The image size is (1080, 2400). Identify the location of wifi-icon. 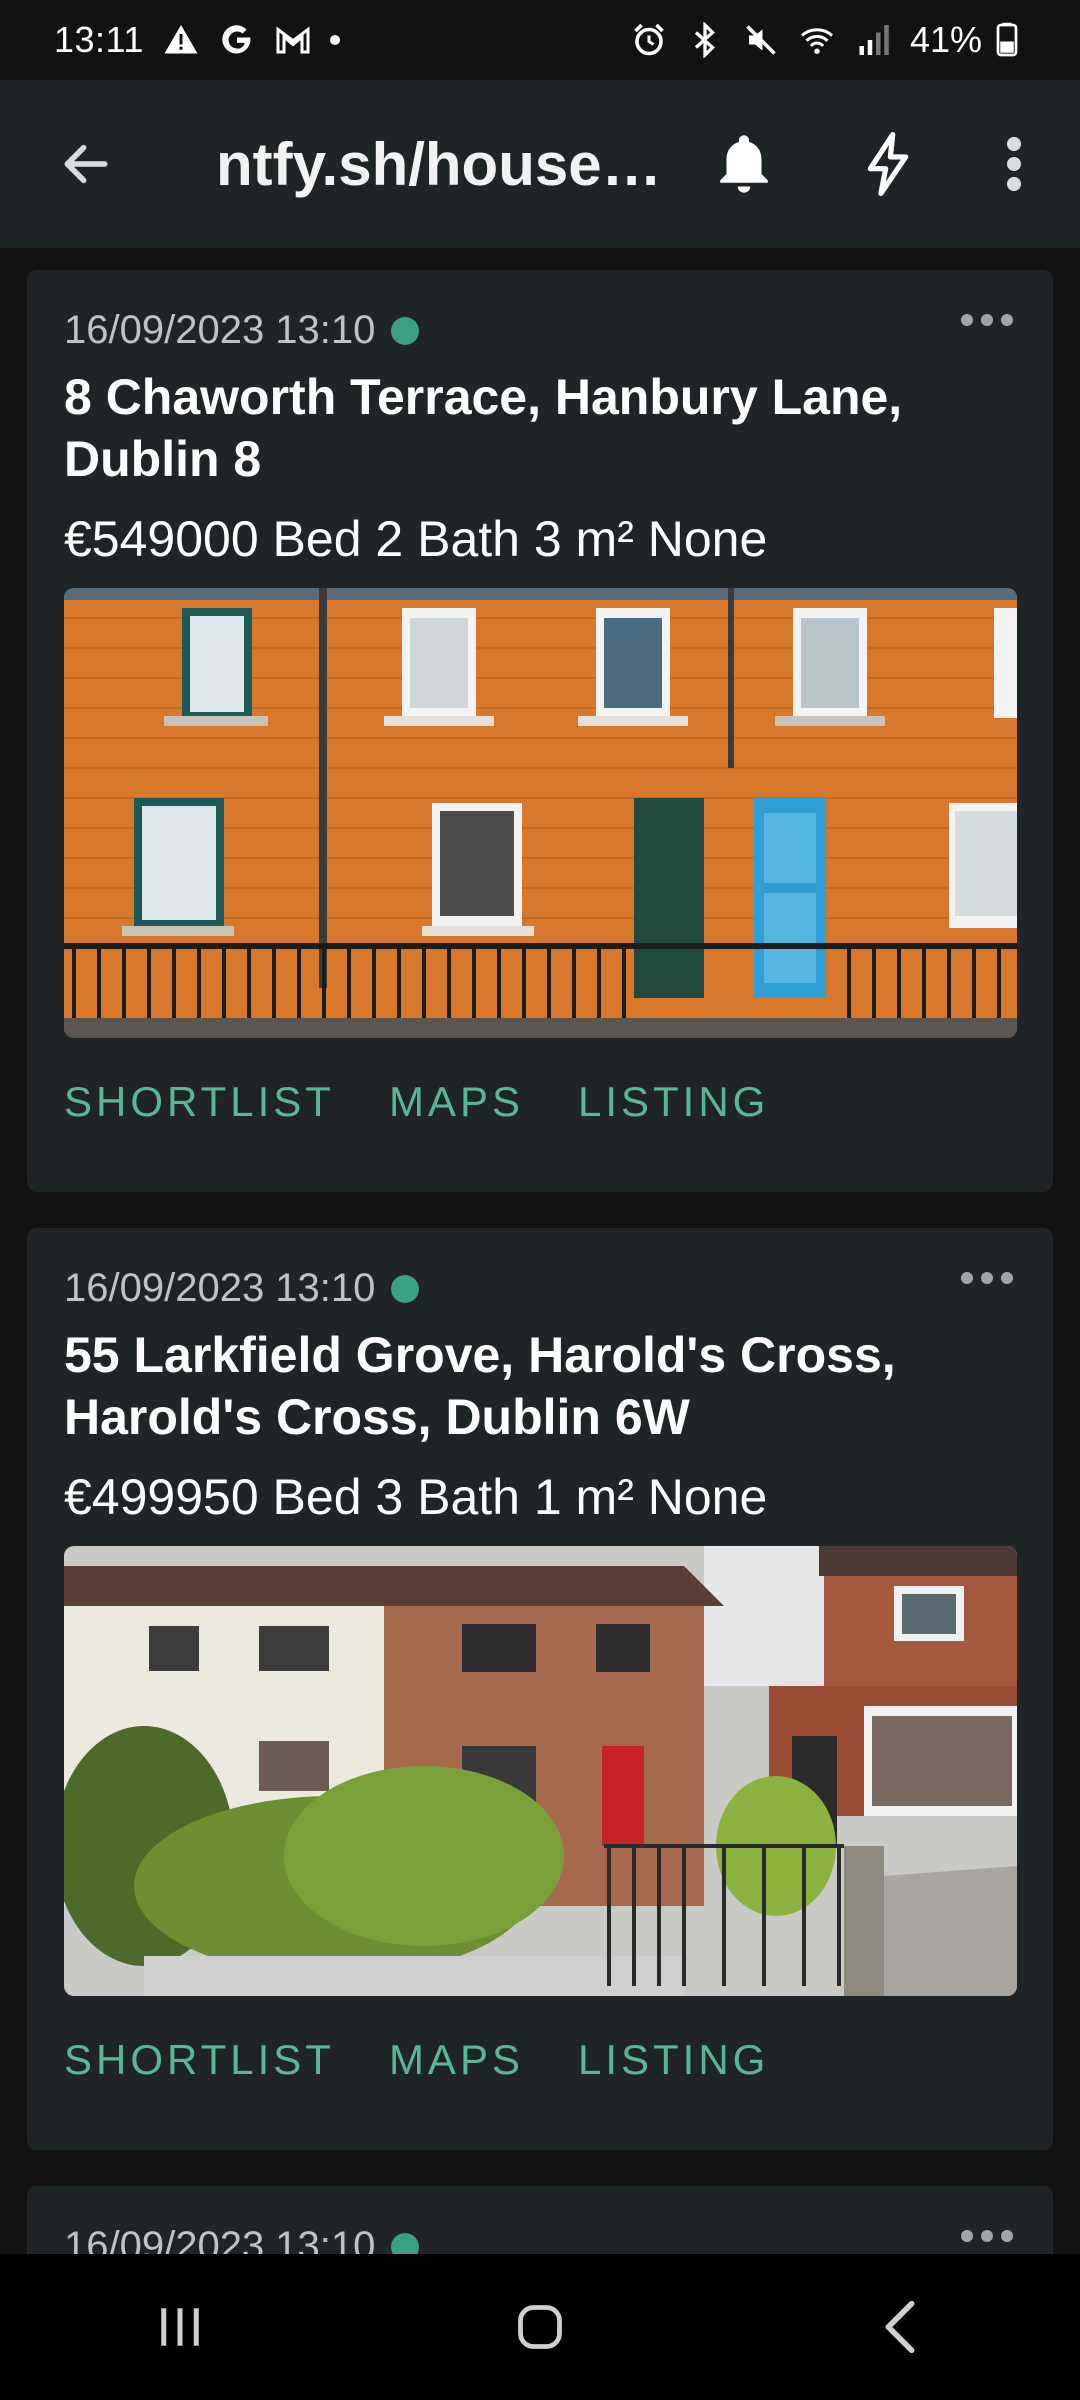
(817, 40).